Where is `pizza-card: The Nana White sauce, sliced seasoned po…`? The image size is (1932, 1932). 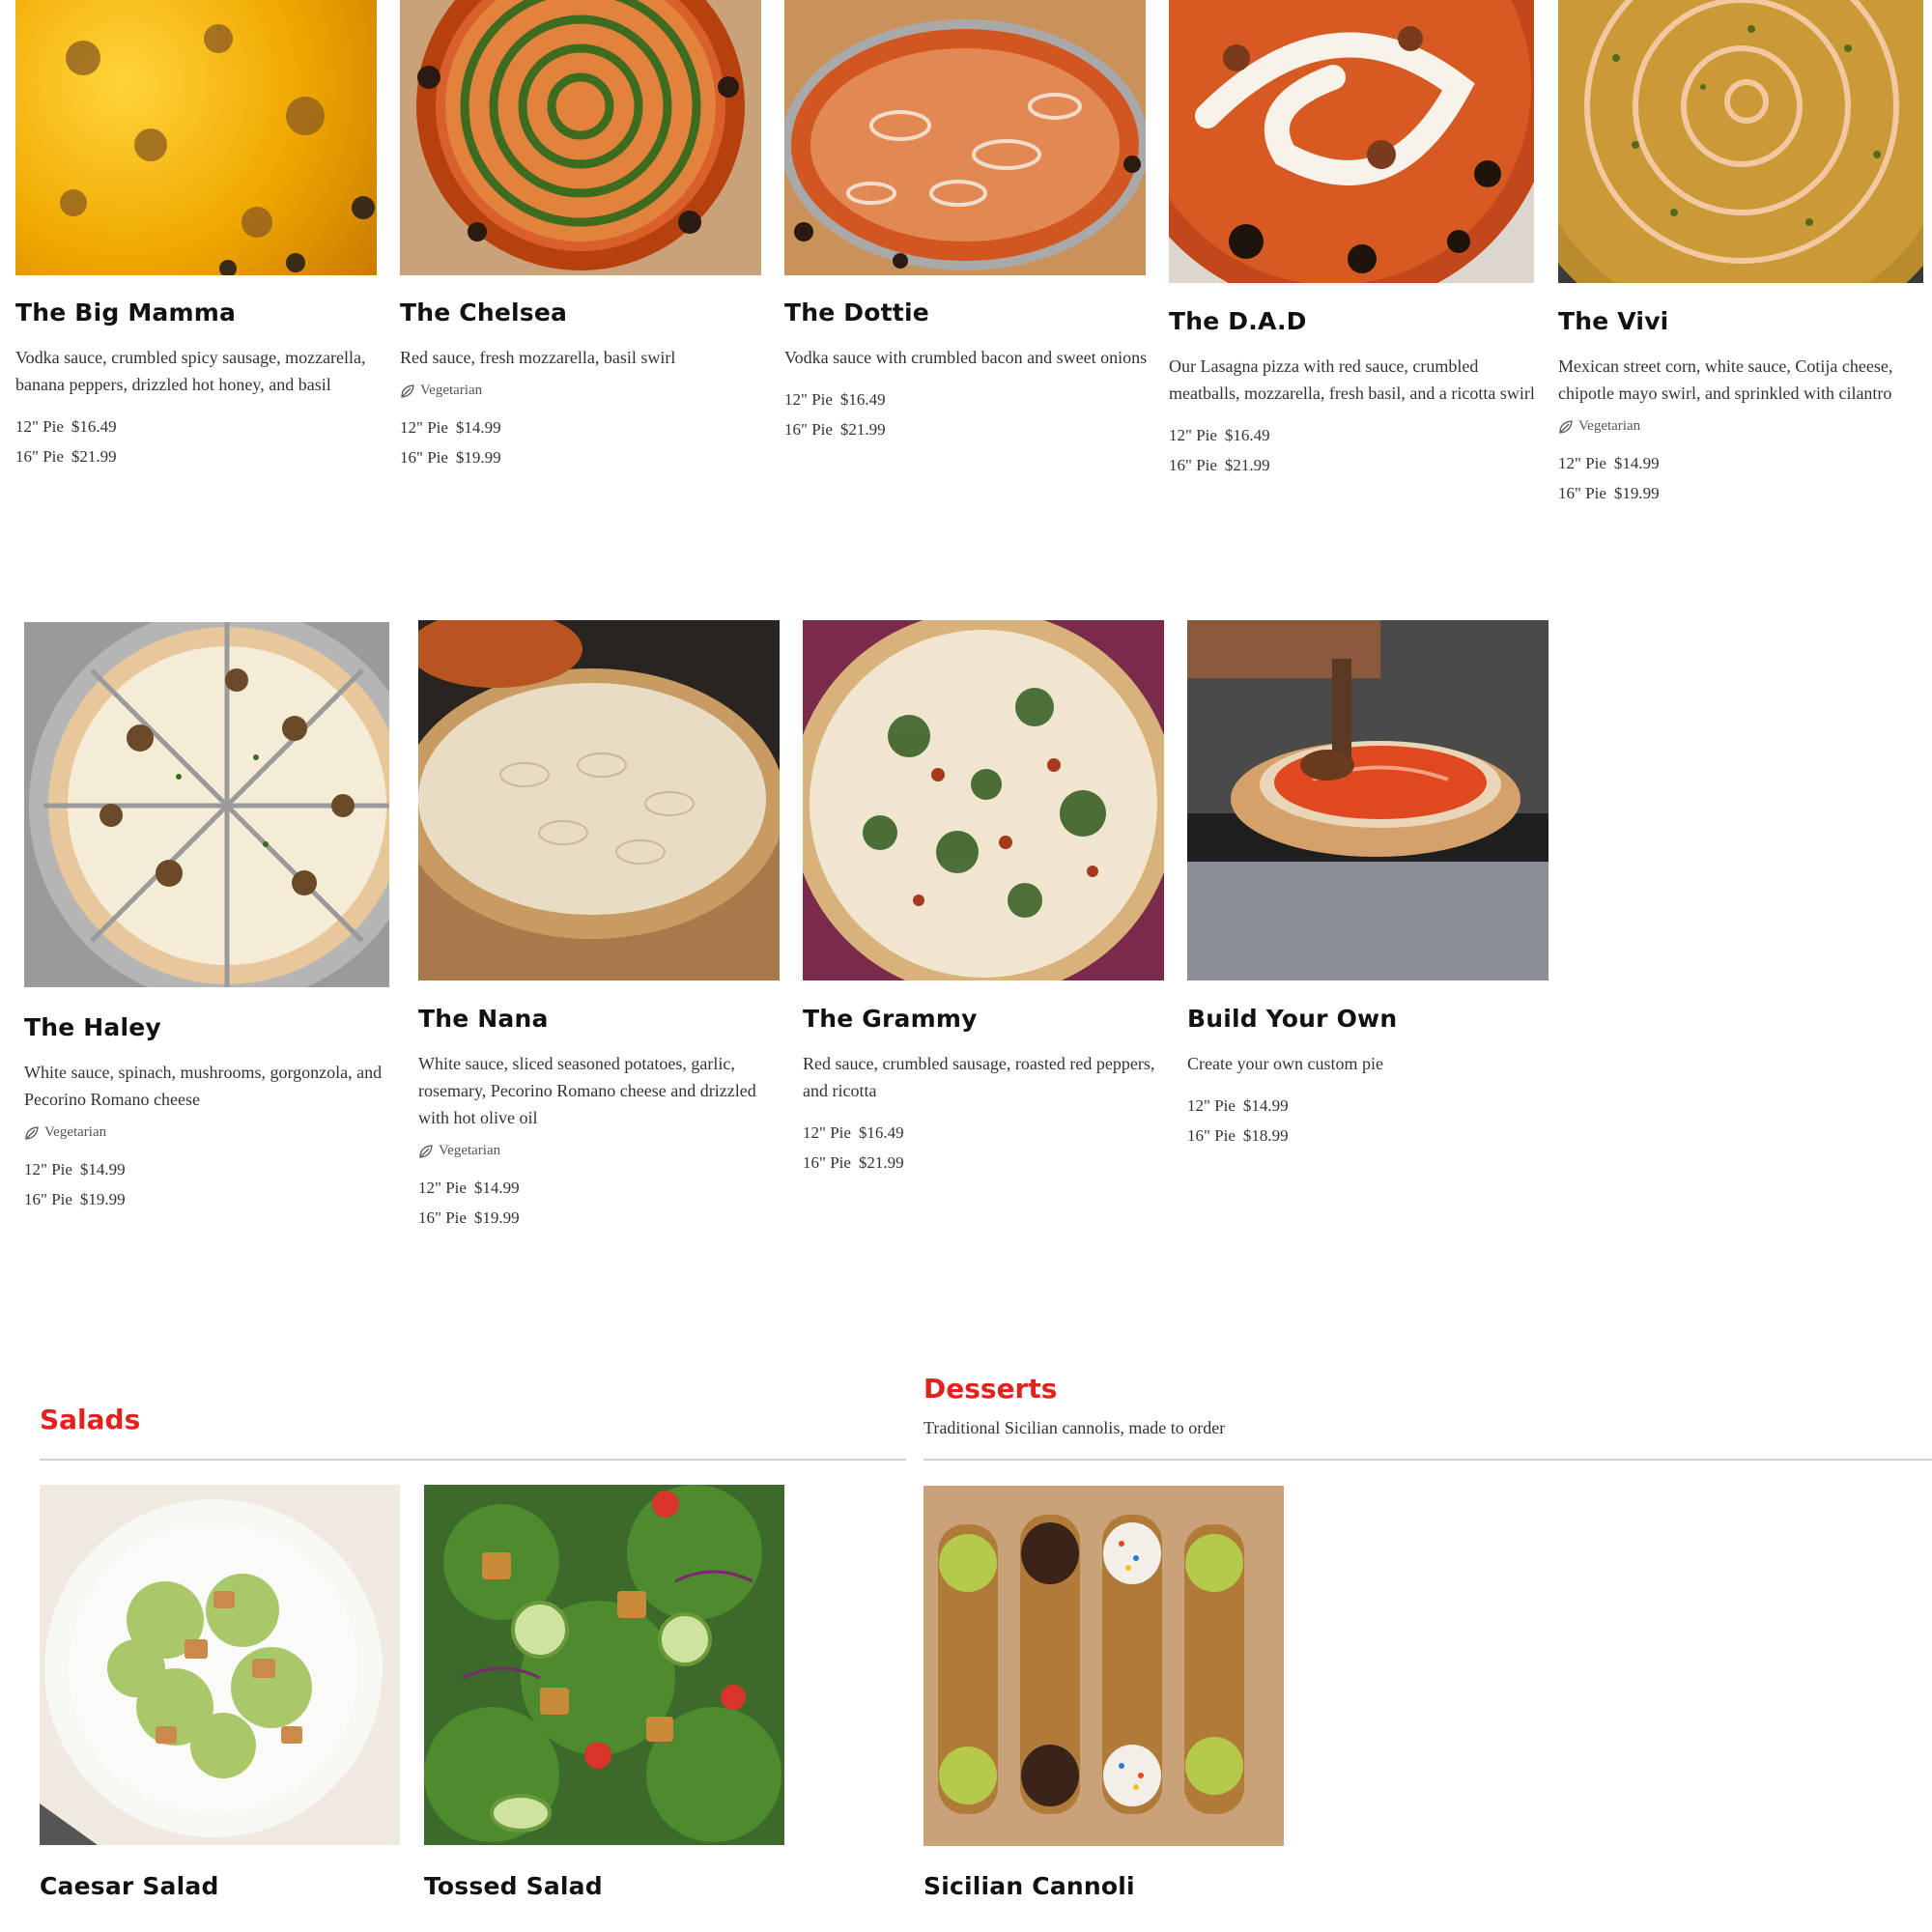 pizza-card: The Nana White sauce, sliced seasoned po… is located at coordinates (601, 1119).